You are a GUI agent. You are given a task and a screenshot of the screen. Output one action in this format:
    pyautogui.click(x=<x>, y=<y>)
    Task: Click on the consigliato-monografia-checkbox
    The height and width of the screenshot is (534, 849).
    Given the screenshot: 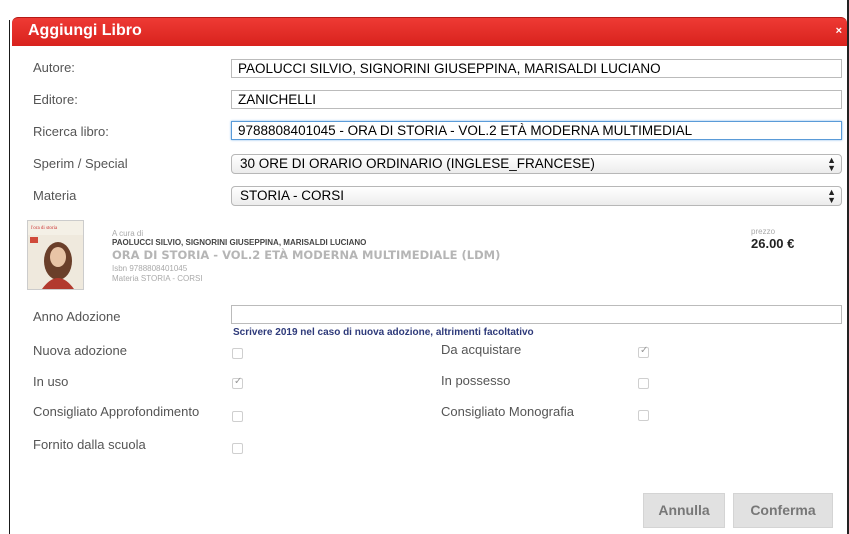 What is the action you would take?
    pyautogui.click(x=643, y=415)
    